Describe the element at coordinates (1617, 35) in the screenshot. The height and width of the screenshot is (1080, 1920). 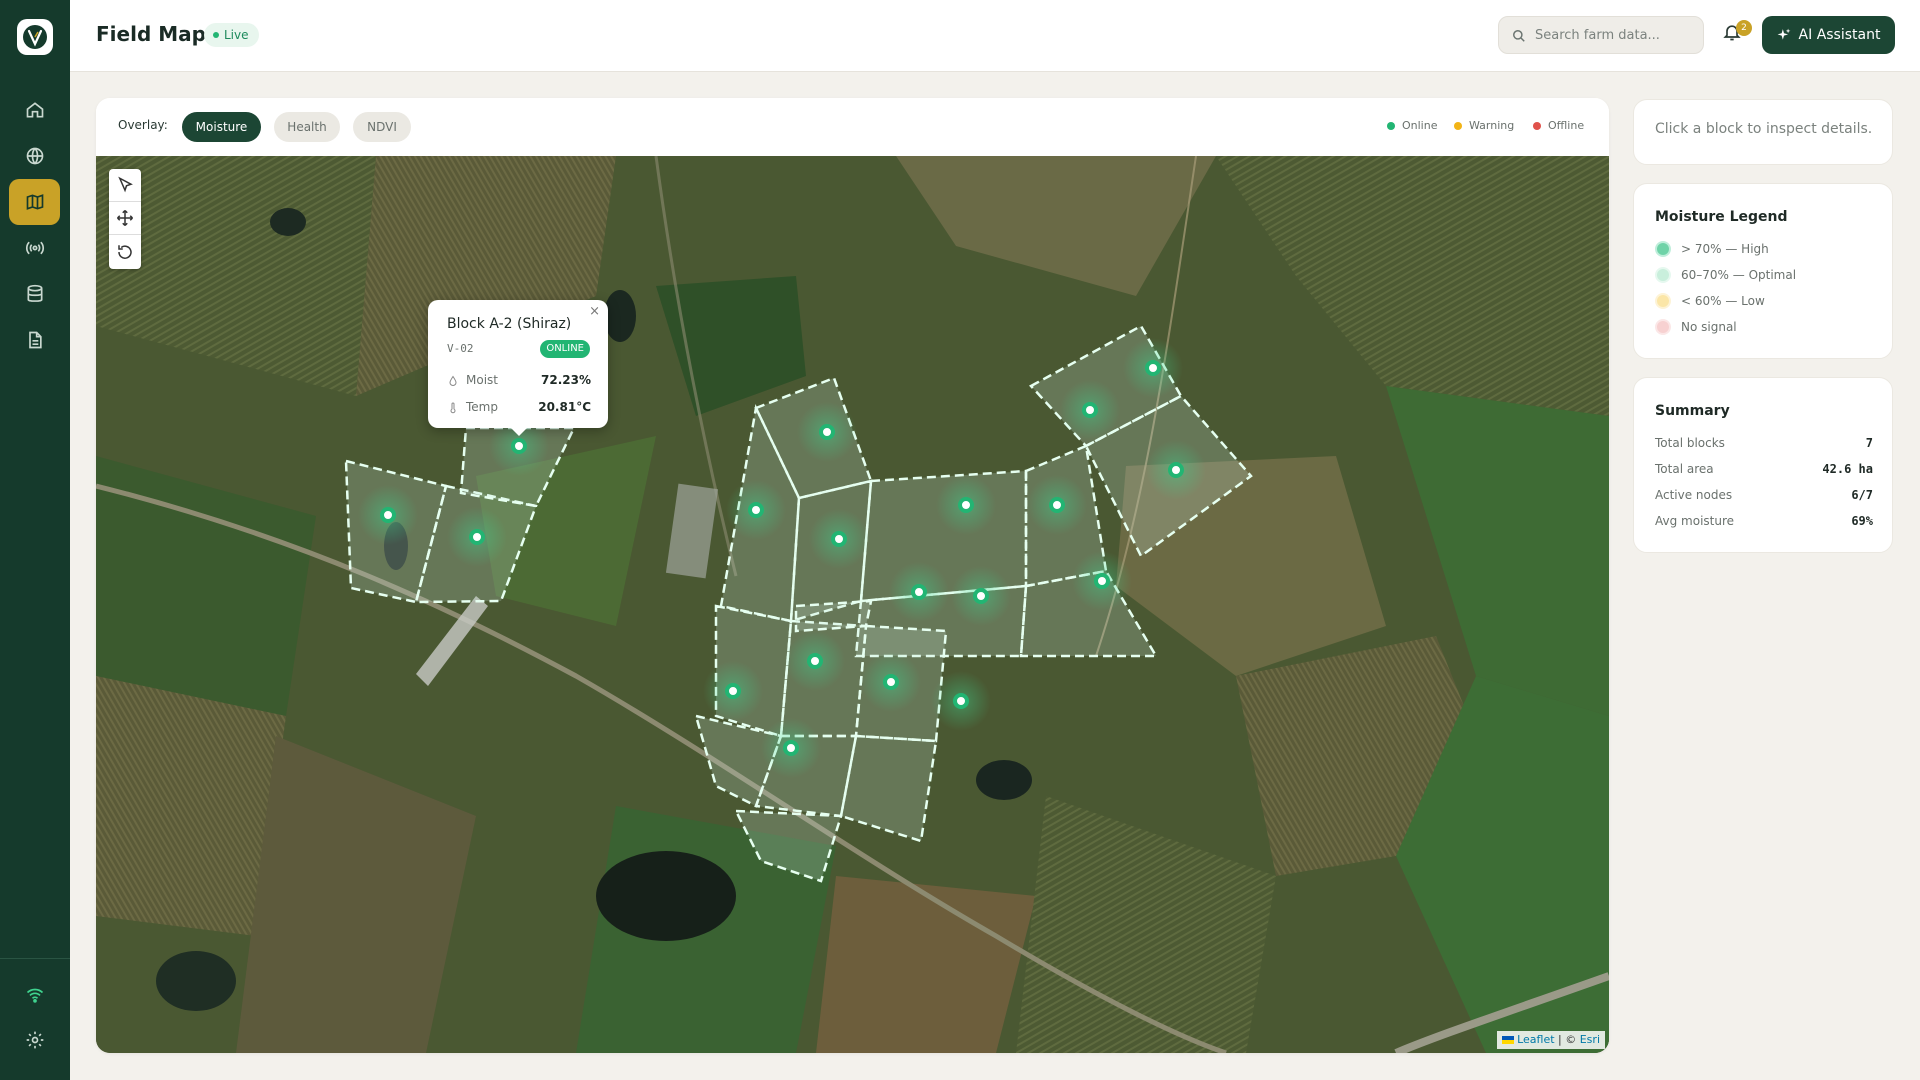
I see `search-input` at that location.